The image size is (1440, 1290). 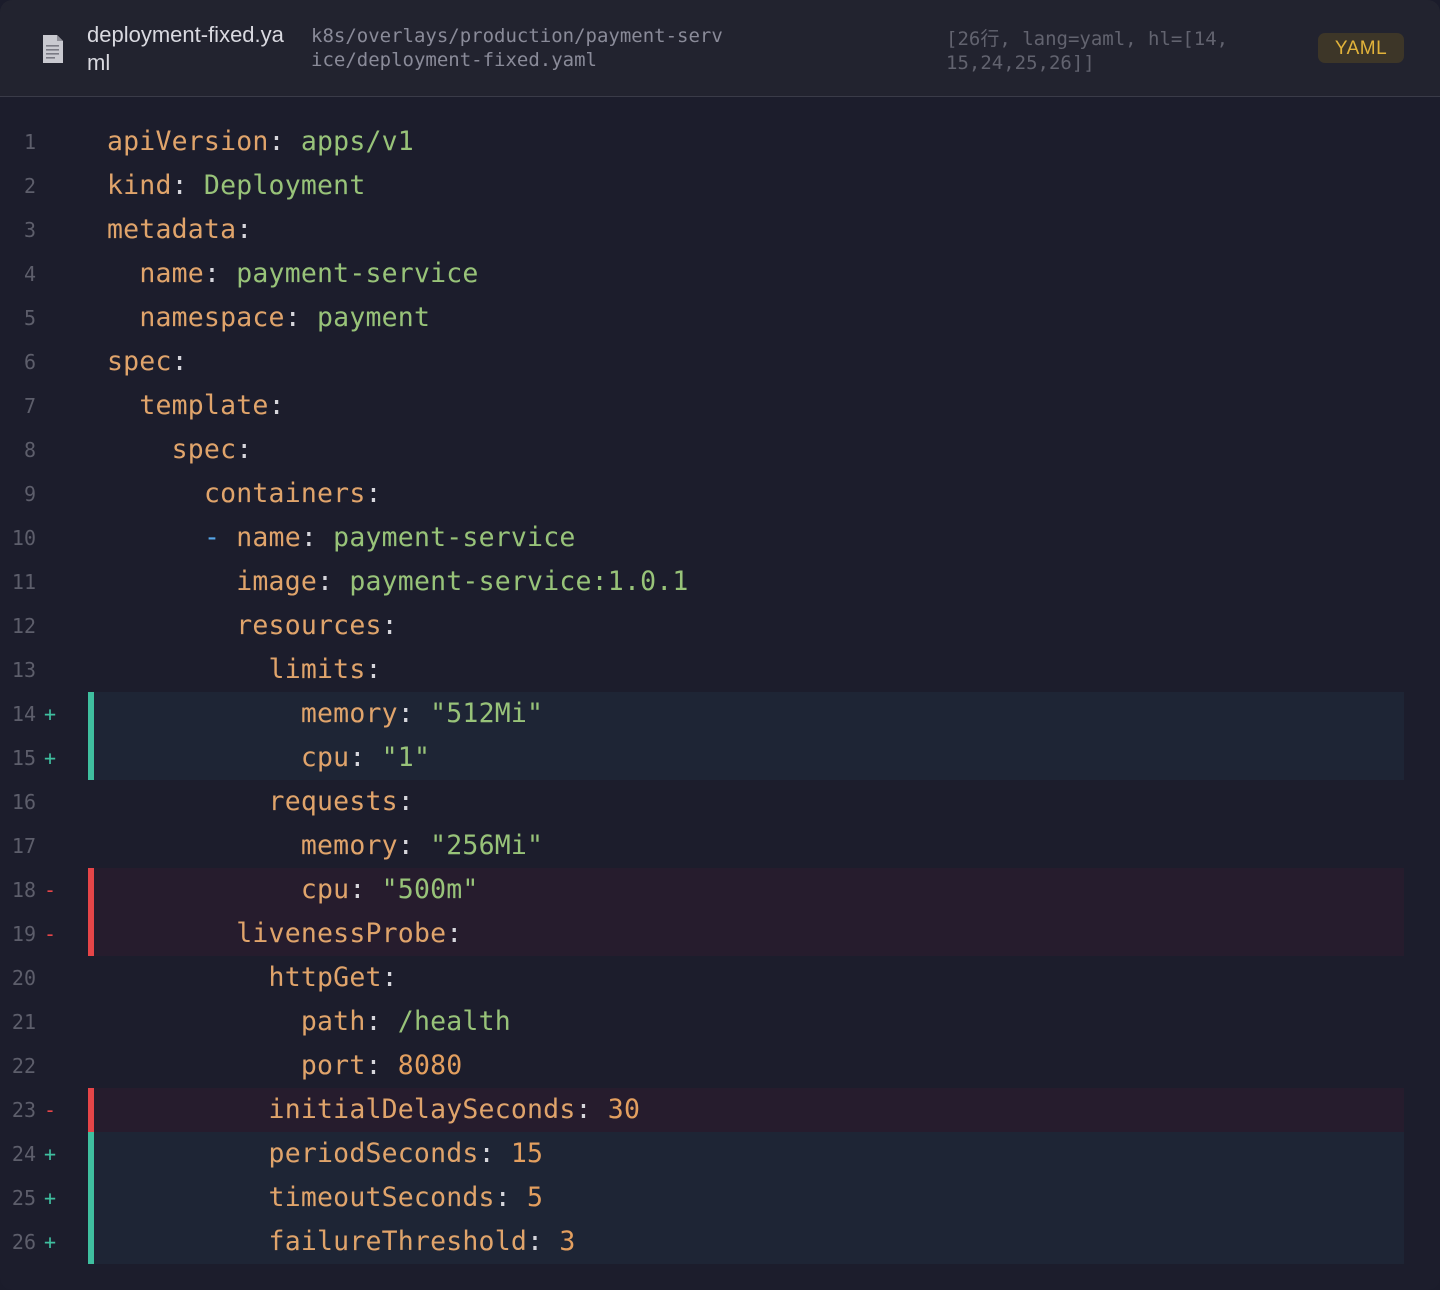 I want to click on file-meta-info: [26行, lang=yaml, hl=[14,15,24,25,26]], so click(x=1087, y=51).